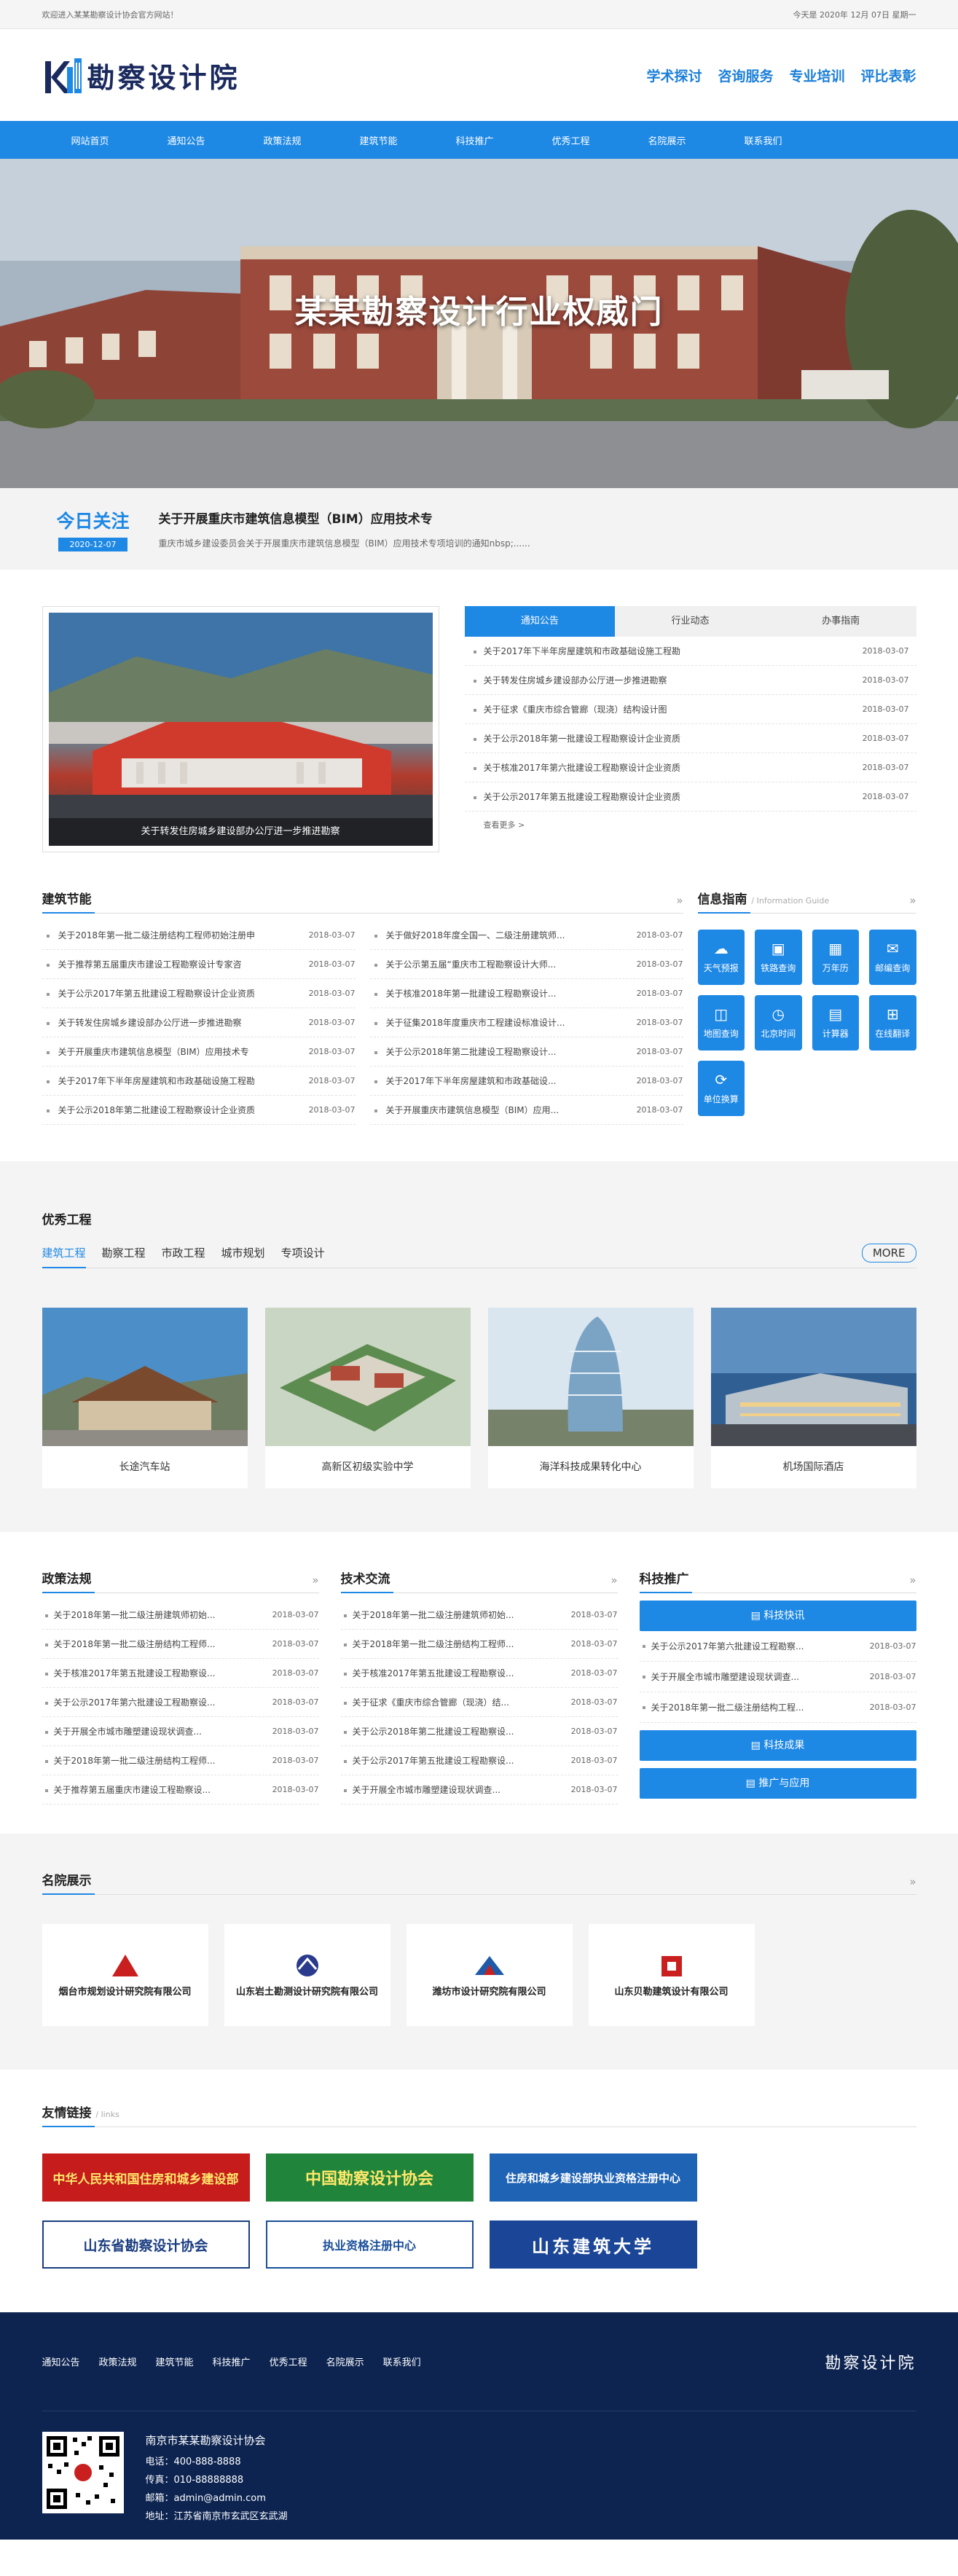  I want to click on promotion-button: ▤ 推广与应用, so click(777, 1783).